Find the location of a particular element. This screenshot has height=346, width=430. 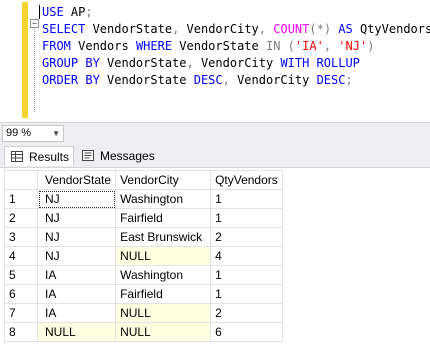

code-token: ) is located at coordinates (371, 46).